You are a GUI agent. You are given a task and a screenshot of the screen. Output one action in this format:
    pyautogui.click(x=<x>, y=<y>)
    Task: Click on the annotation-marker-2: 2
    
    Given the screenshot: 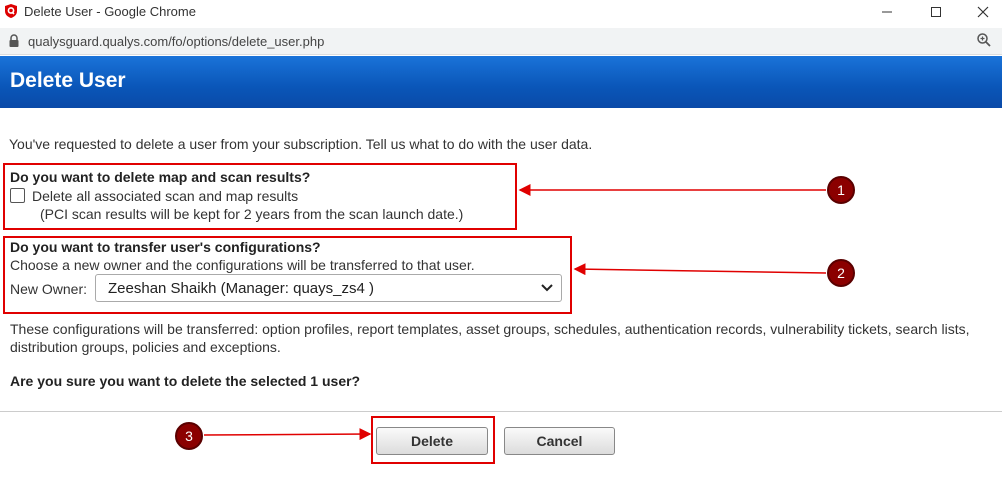 What is the action you would take?
    pyautogui.click(x=841, y=273)
    